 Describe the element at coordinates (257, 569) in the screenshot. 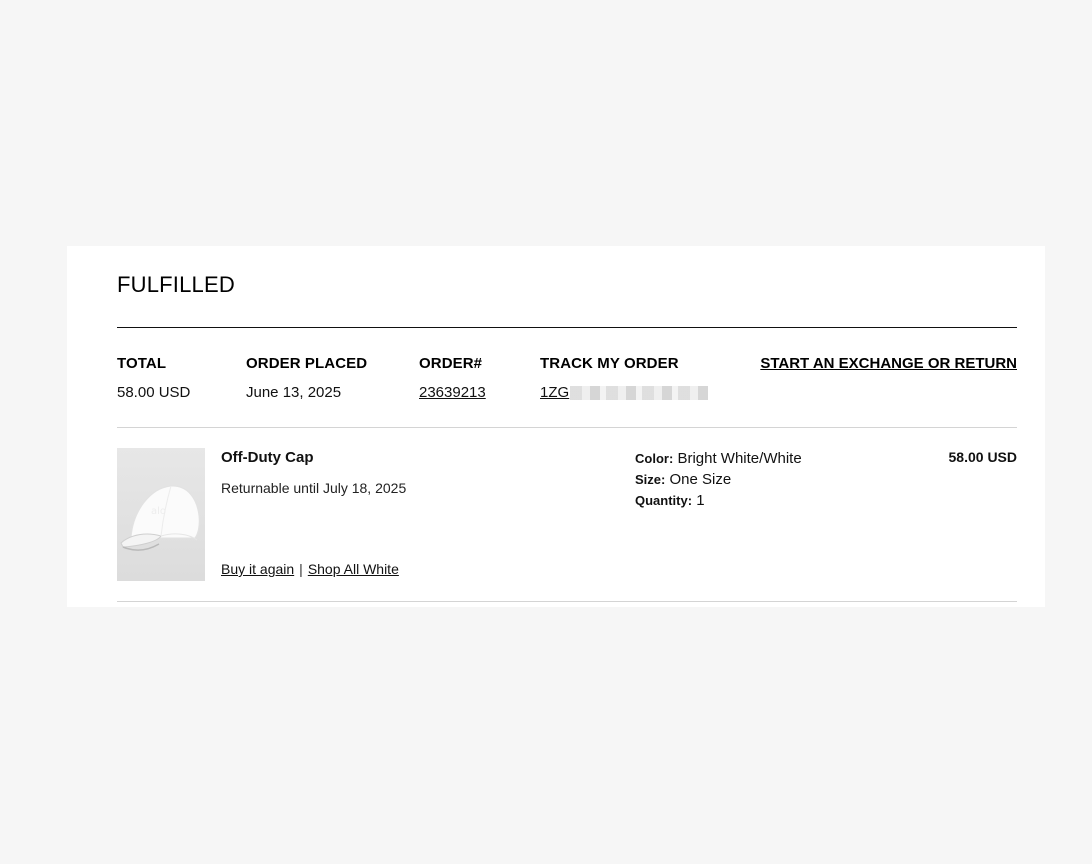

I see `buy-it-again-link: Buy it again` at that location.